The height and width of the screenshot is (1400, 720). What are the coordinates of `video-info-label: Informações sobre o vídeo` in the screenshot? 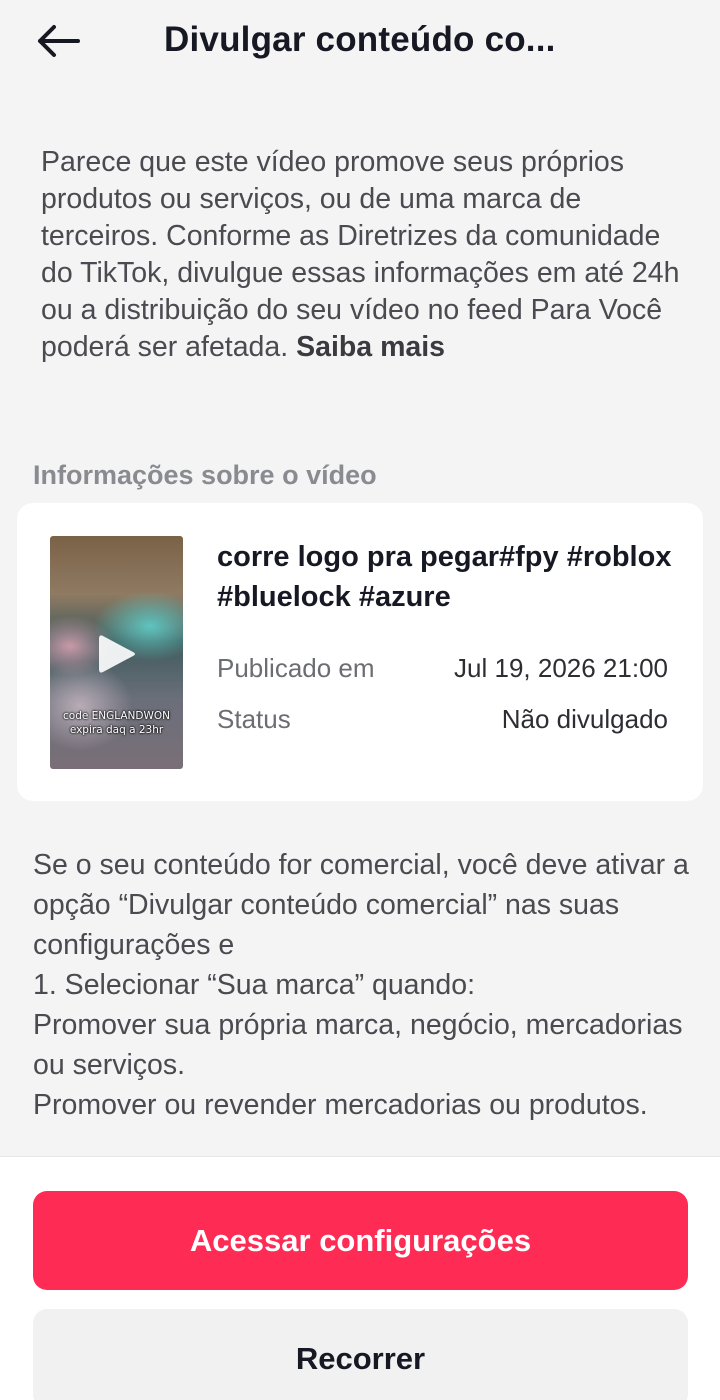 It's located at (205, 475).